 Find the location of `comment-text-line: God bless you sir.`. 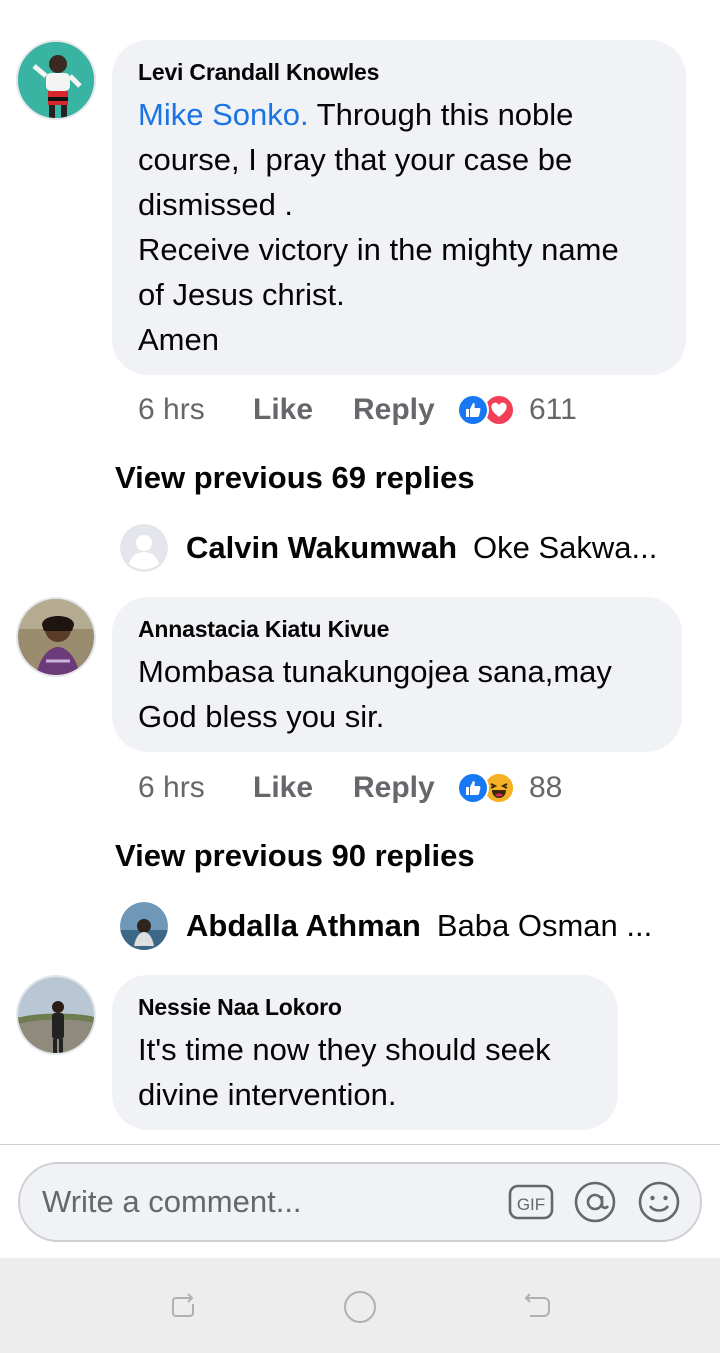

comment-text-line: God bless you sir. is located at coordinates (261, 716).